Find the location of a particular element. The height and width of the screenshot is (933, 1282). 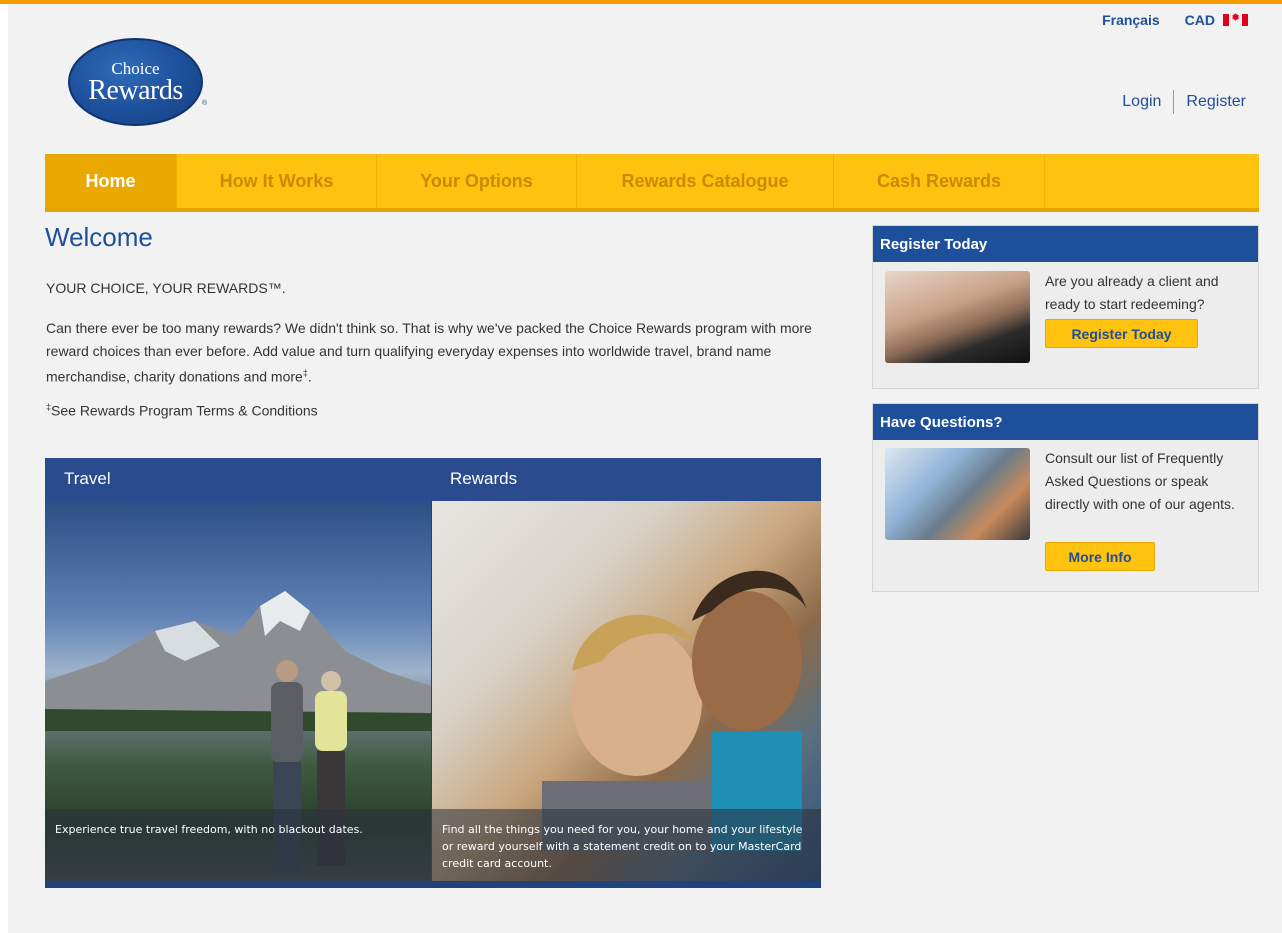

language-link: Français is located at coordinates (1131, 20).